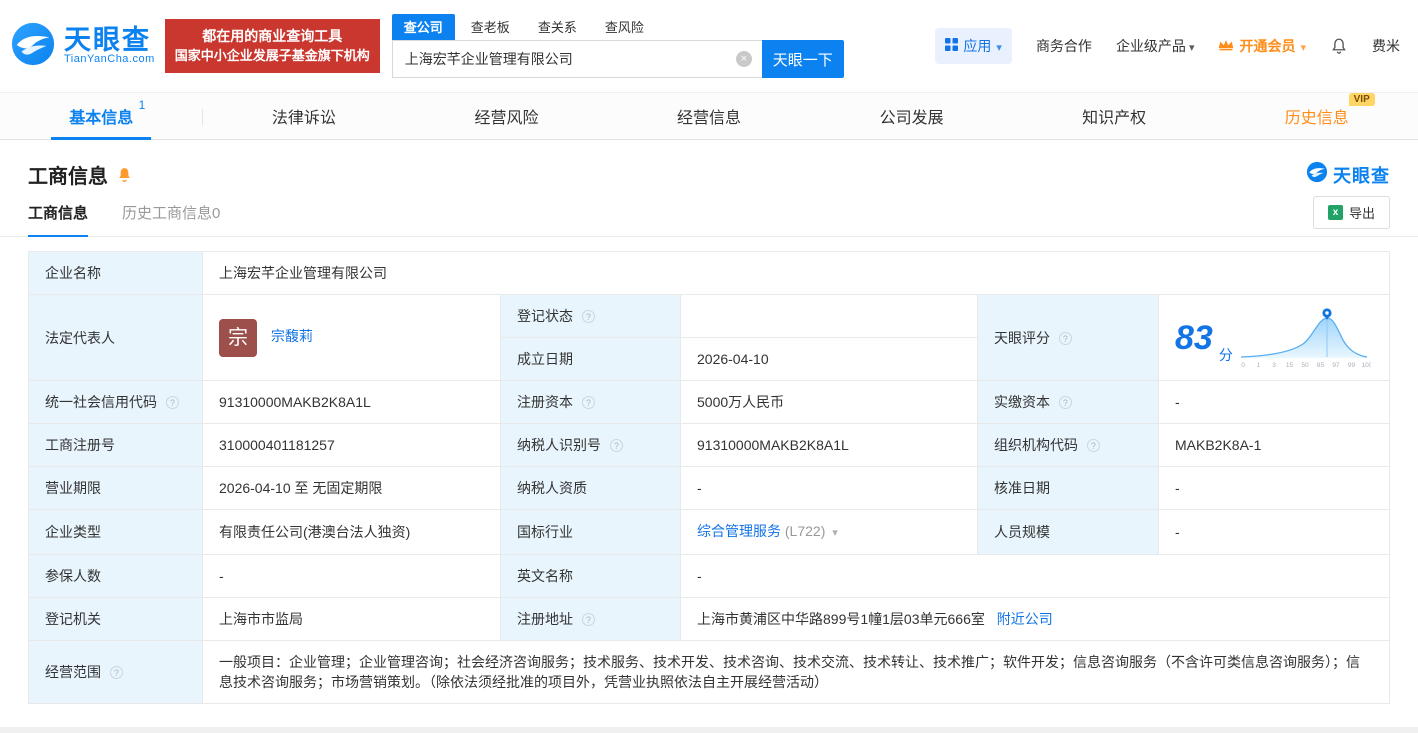  I want to click on apps-menu-label: 应用, so click(977, 46).